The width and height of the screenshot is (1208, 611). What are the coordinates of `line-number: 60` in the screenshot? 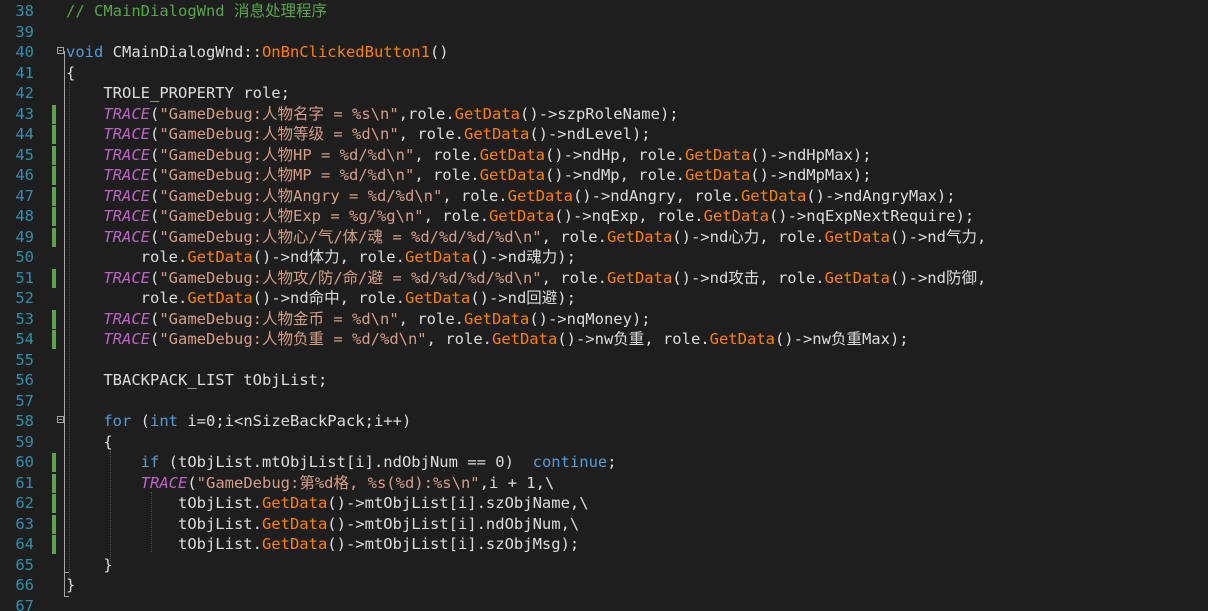 It's located at (24, 462).